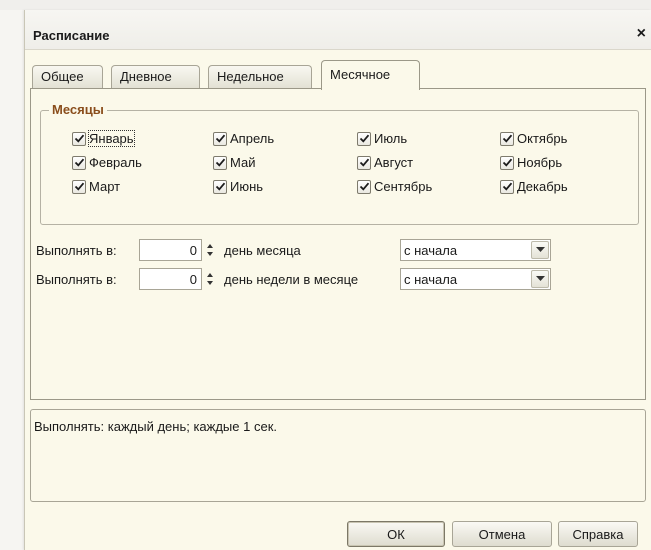 The height and width of the screenshot is (550, 651). What do you see at coordinates (396, 534) in the screenshot?
I see `ok-button: ОК` at bounding box center [396, 534].